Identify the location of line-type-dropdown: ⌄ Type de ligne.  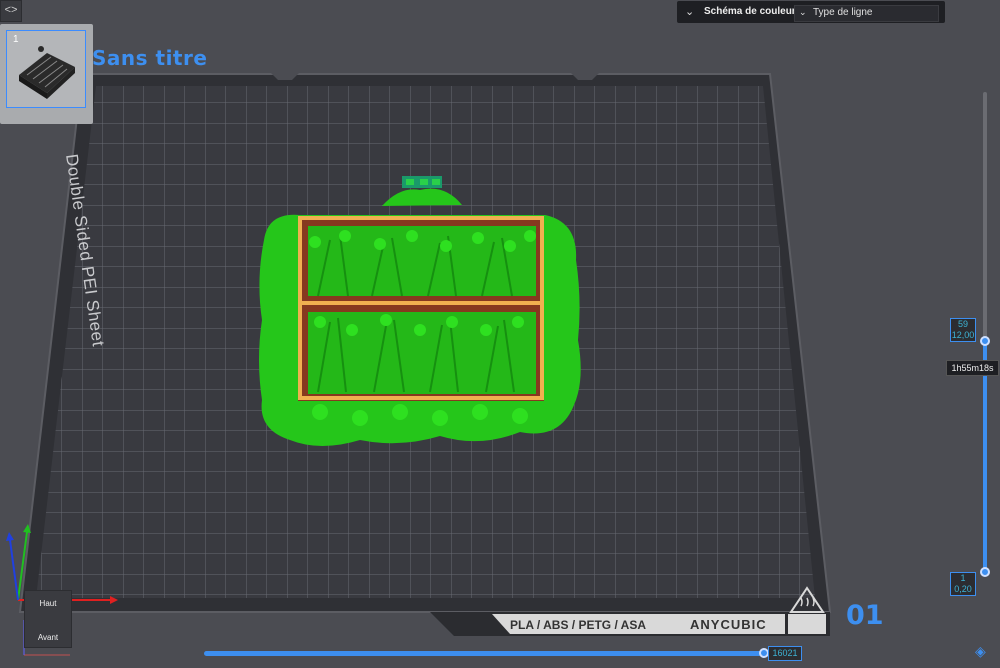
(866, 13).